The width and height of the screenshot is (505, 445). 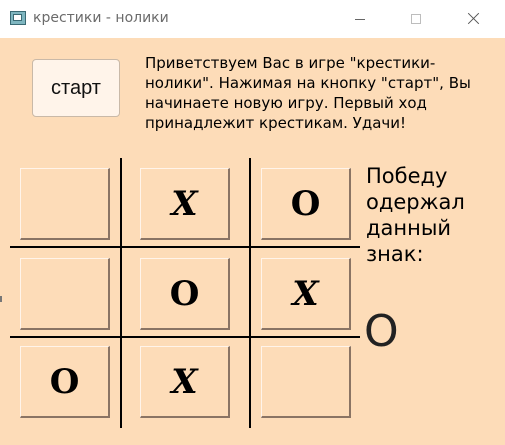 I want to click on cell-7: O, so click(x=65, y=382).